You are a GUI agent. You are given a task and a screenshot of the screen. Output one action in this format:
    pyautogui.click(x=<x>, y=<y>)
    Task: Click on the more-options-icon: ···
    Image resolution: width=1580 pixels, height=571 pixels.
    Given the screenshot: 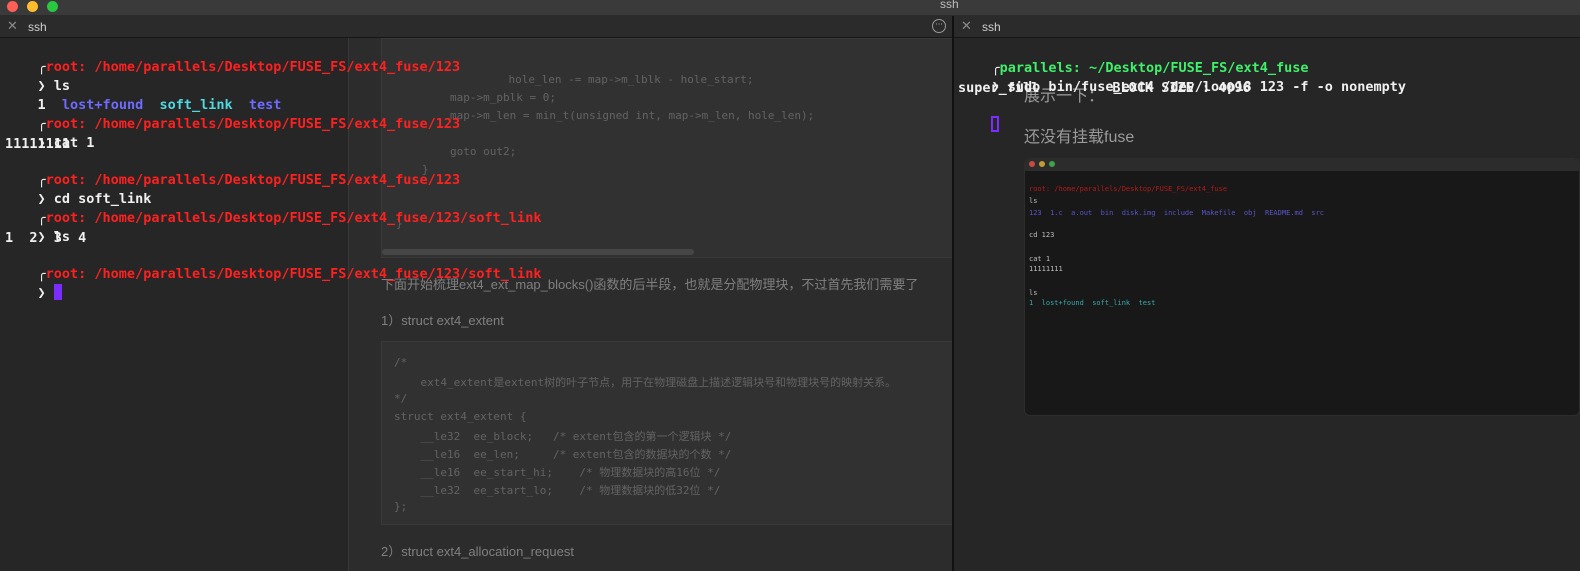 What is the action you would take?
    pyautogui.click(x=939, y=26)
    